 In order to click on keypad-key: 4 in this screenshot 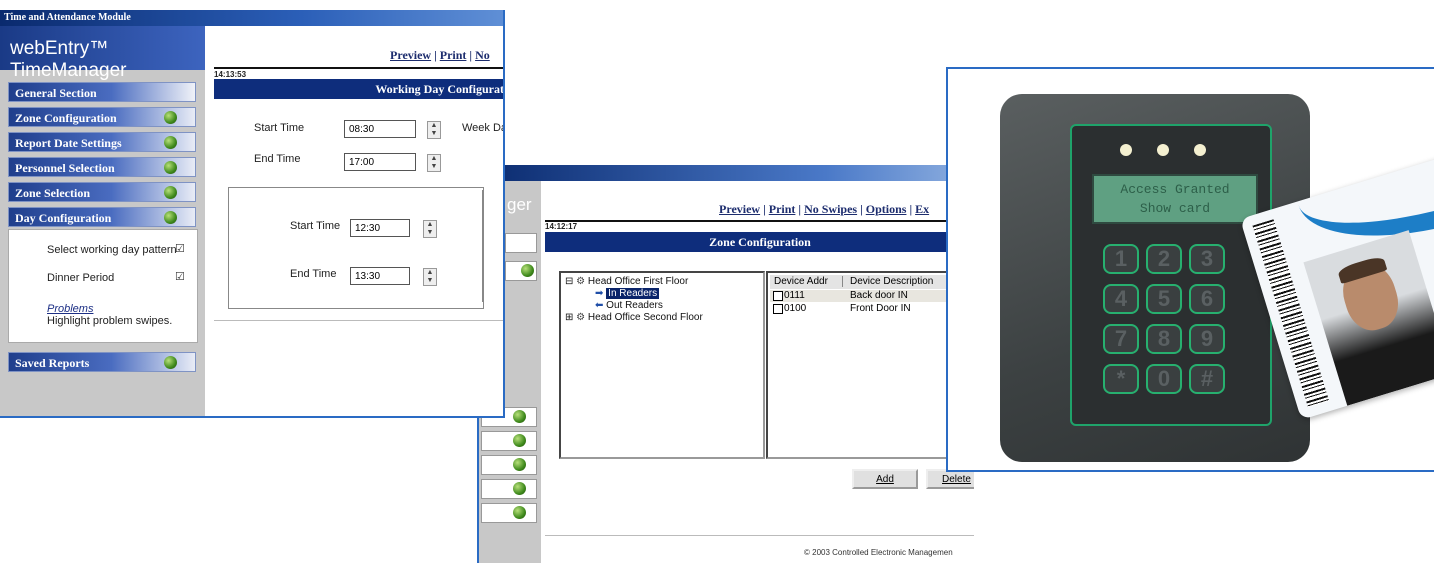, I will do `click(1121, 299)`.